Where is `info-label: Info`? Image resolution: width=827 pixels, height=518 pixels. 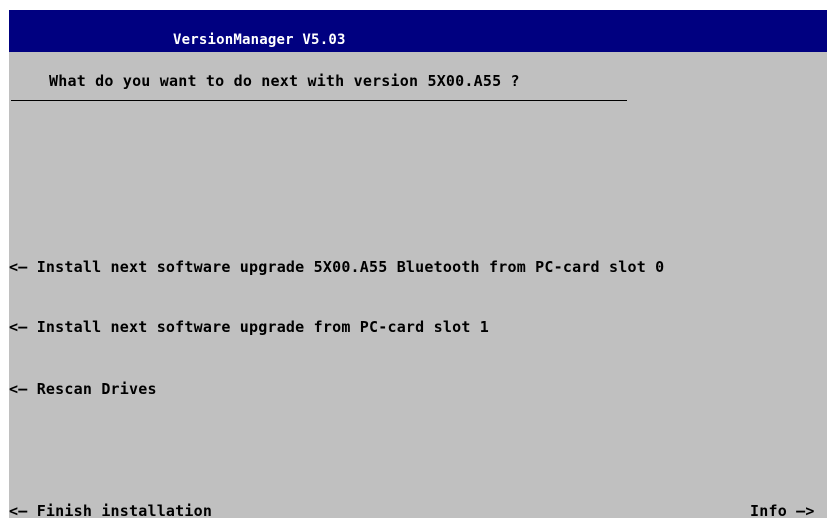
info-label: Info is located at coordinates (768, 510).